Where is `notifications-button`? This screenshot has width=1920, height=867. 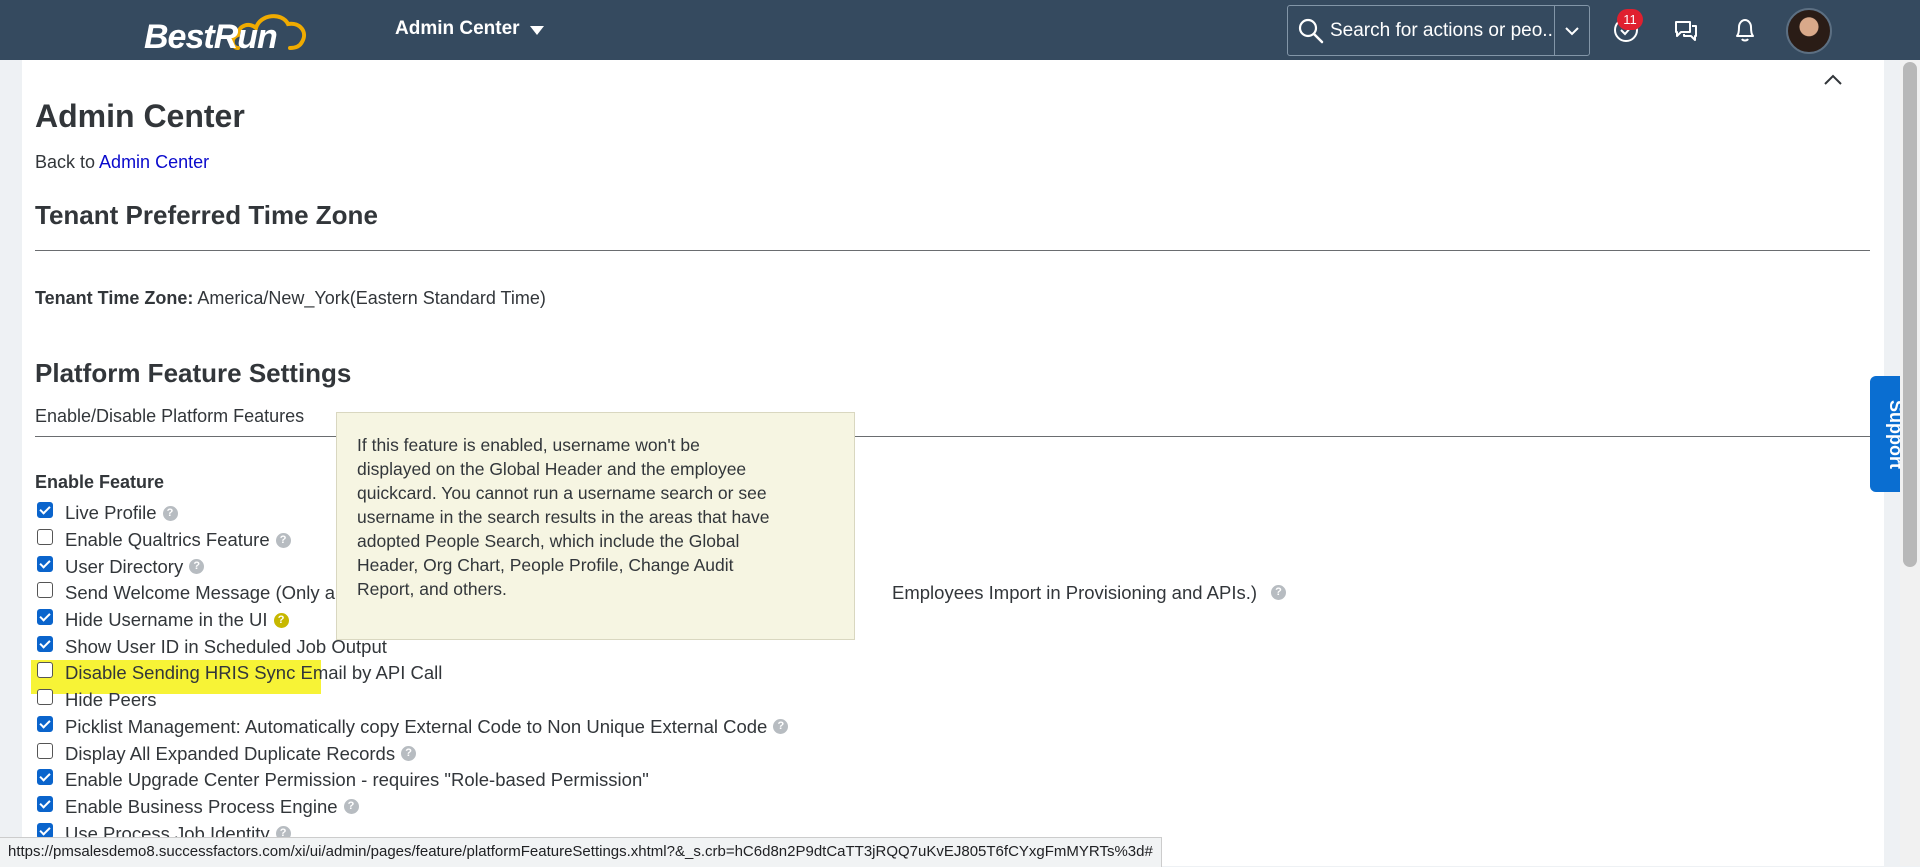
notifications-button is located at coordinates (1745, 30).